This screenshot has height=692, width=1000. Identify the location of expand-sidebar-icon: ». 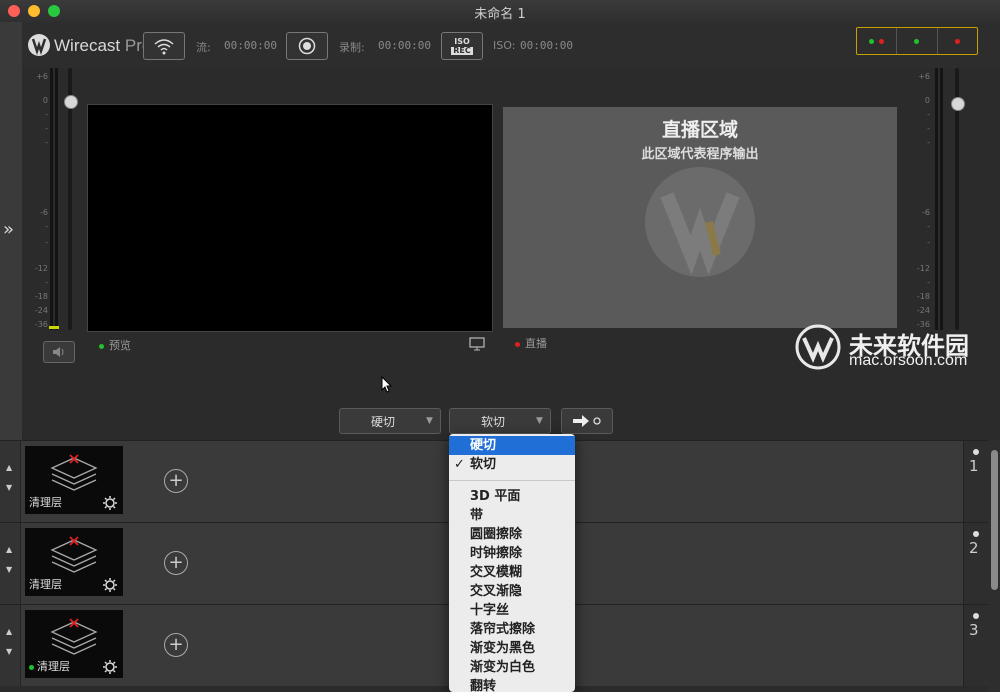
(8, 229).